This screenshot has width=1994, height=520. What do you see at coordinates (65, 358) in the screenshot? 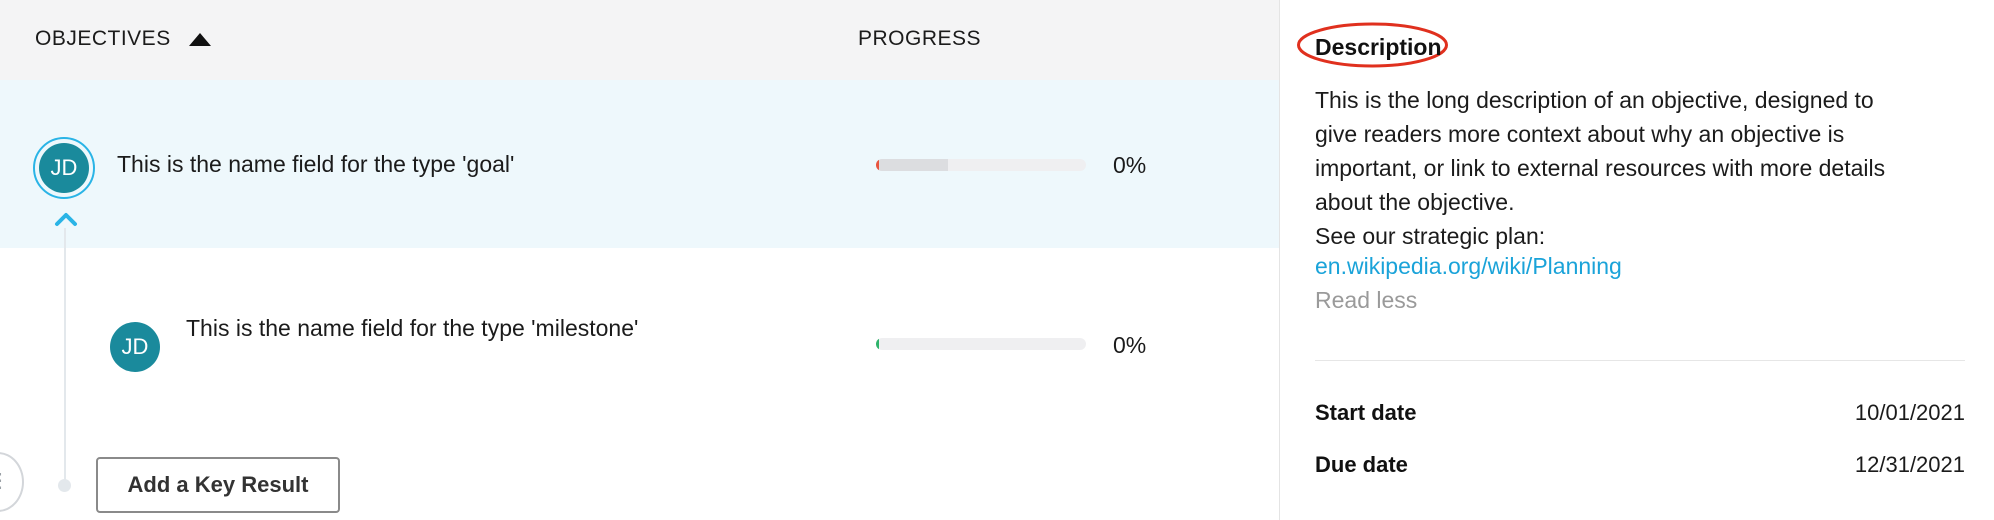
I see `hierarchy-connector-line` at bounding box center [65, 358].